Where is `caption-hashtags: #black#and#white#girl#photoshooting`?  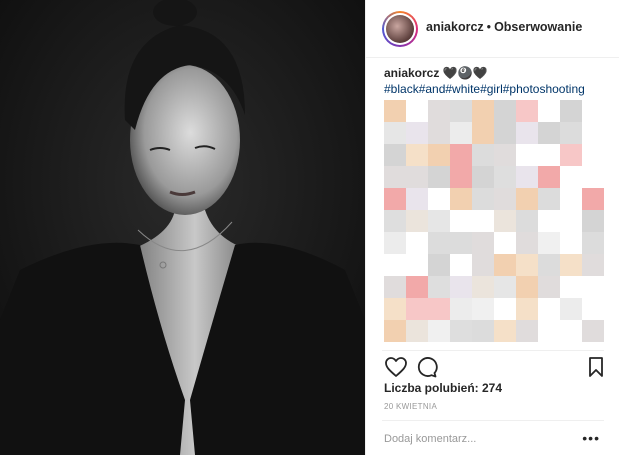 caption-hashtags: #black#and#white#girl#photoshooting is located at coordinates (484, 89).